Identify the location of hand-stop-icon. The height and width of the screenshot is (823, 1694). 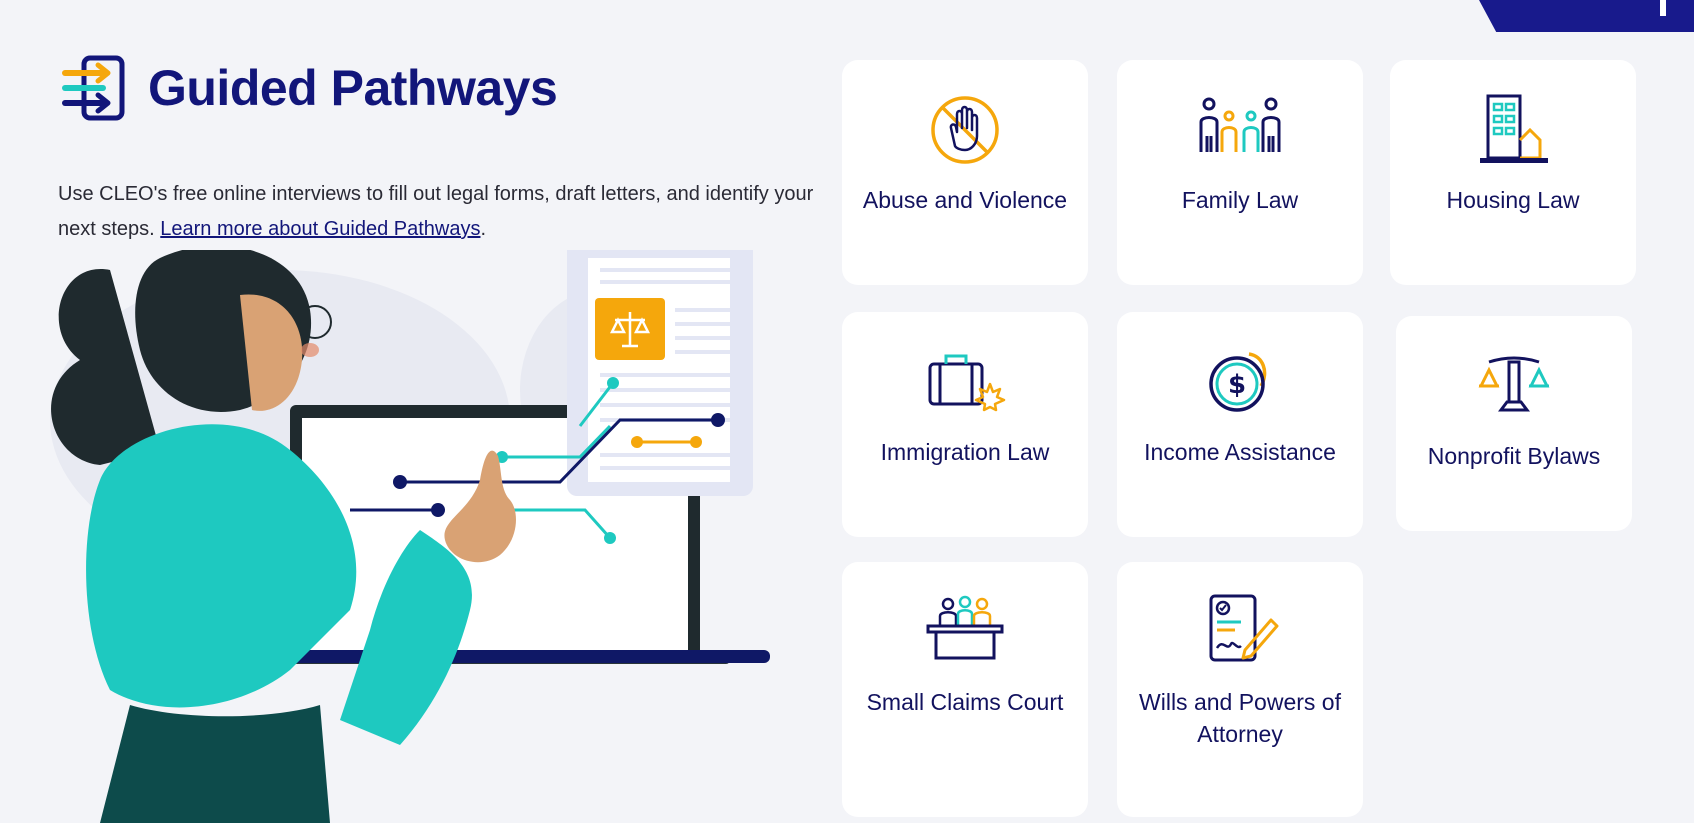
(965, 130).